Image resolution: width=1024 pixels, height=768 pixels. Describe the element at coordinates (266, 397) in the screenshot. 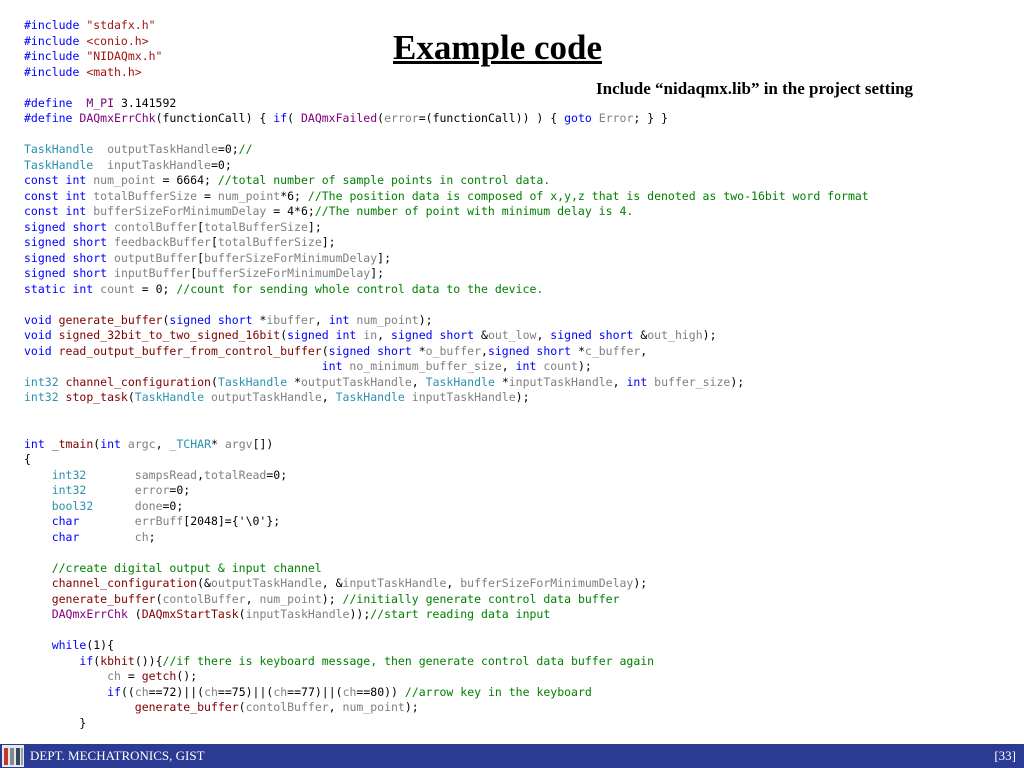

I see `code-token: outputTaskHandle` at that location.